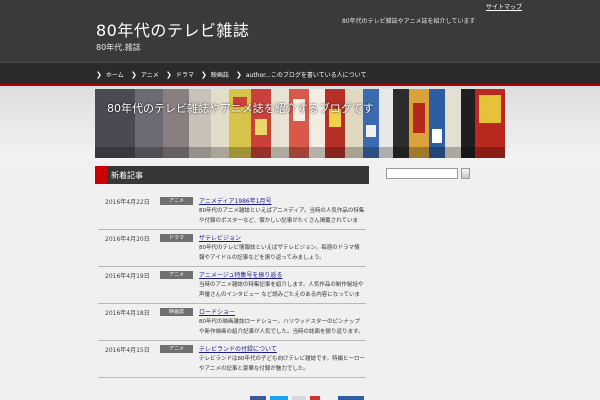 The height and width of the screenshot is (400, 600). I want to click on nav-item-drama: ❯ ドラマ, so click(180, 74).